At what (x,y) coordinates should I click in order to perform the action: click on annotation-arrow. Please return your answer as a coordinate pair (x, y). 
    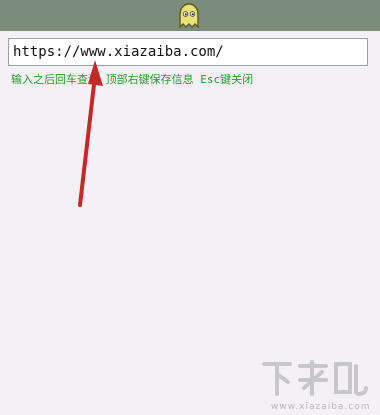
    Looking at the image, I should click on (90, 133).